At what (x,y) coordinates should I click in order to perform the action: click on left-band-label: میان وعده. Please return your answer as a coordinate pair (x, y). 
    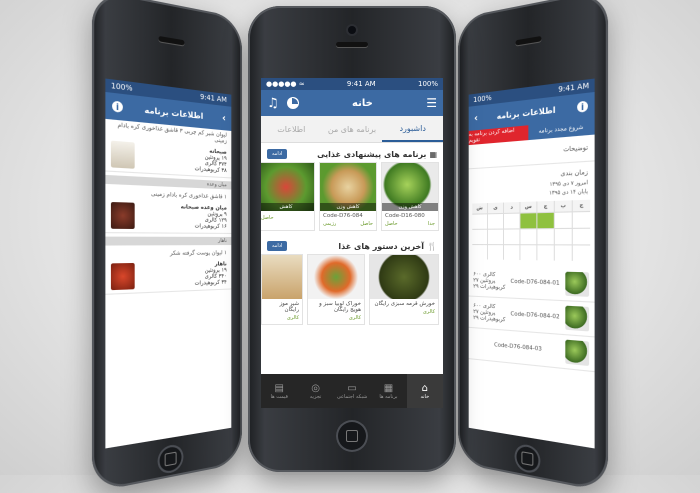
    Looking at the image, I should click on (217, 184).